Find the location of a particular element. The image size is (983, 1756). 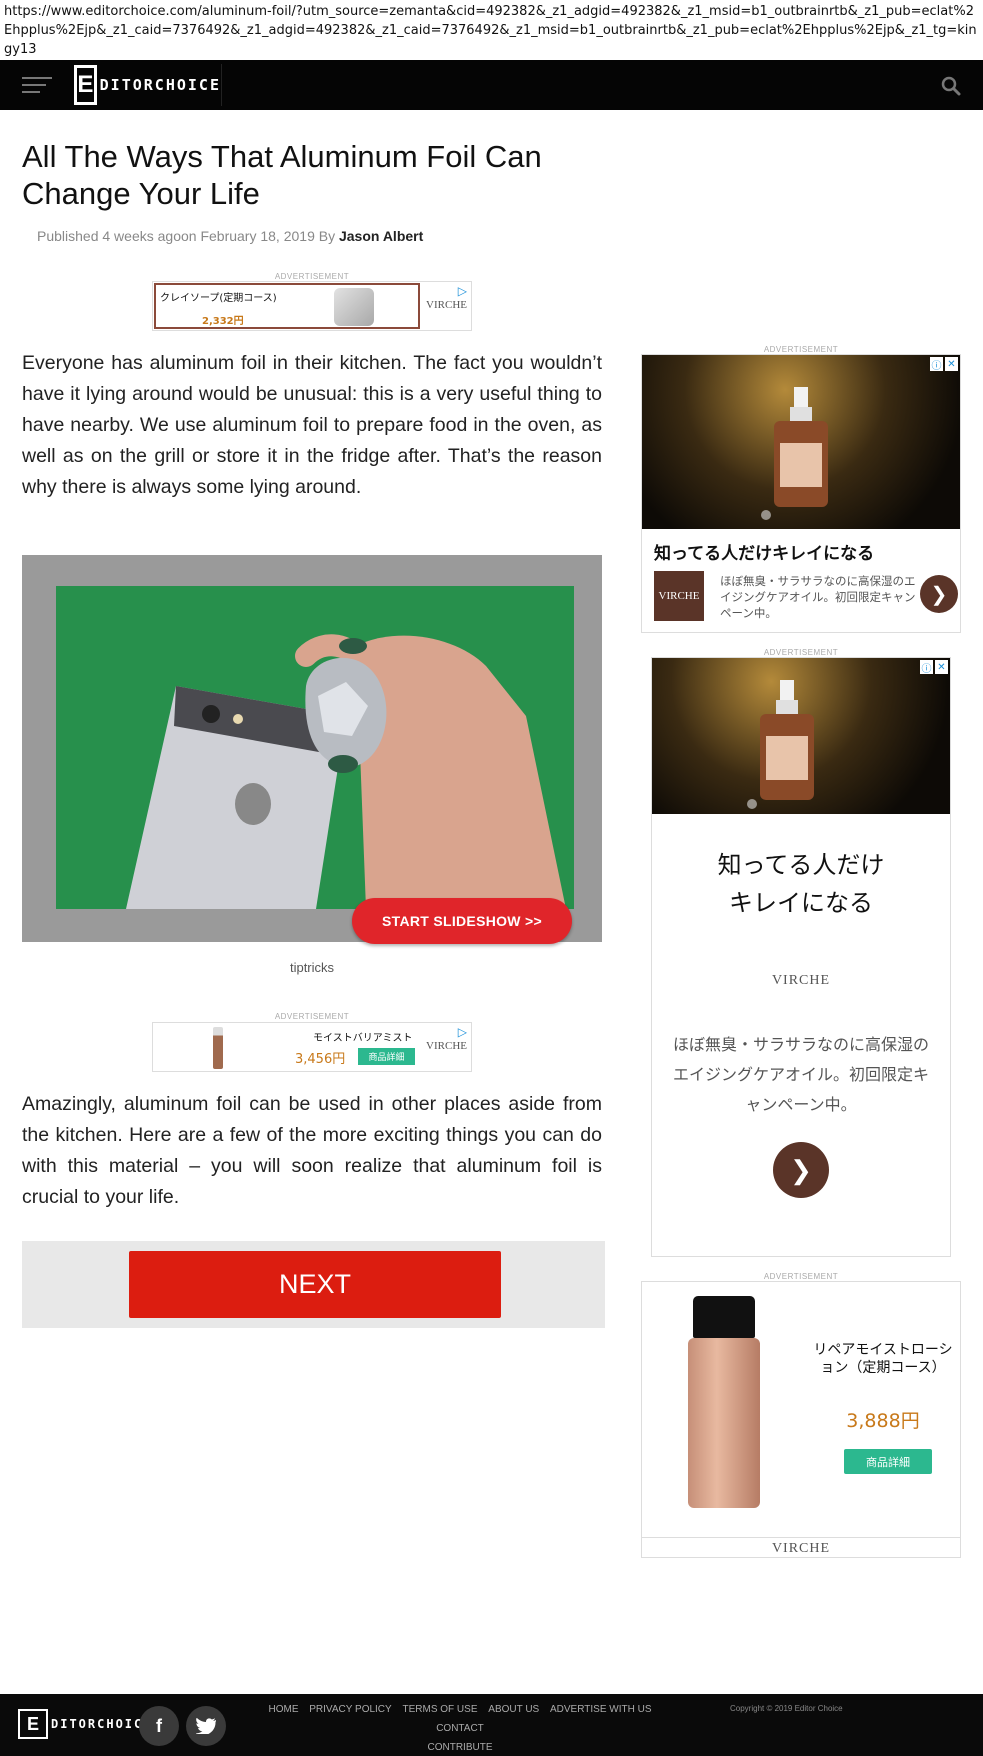

phone-foil-illustration is located at coordinates (346, 771).